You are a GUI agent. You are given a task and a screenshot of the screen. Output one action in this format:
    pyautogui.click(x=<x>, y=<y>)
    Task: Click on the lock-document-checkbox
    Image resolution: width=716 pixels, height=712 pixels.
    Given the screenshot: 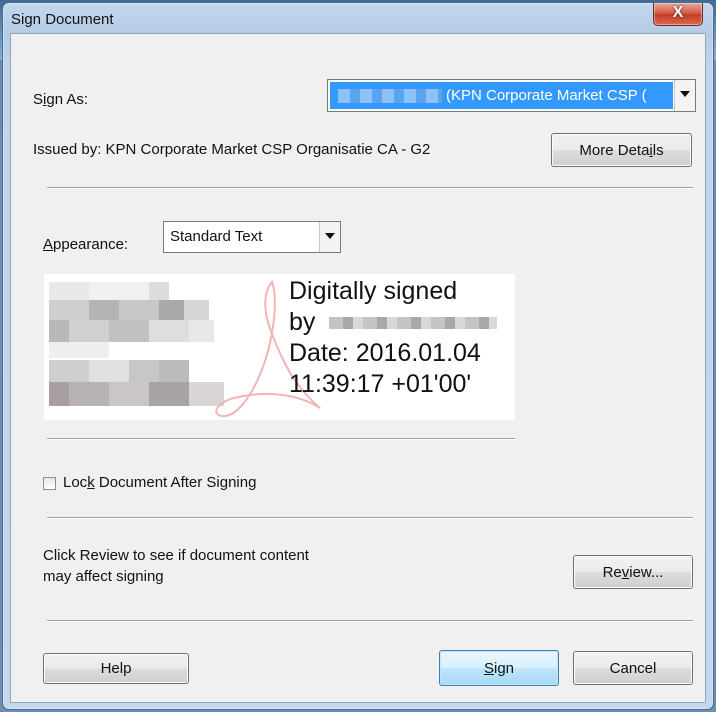 What is the action you would take?
    pyautogui.click(x=49, y=483)
    